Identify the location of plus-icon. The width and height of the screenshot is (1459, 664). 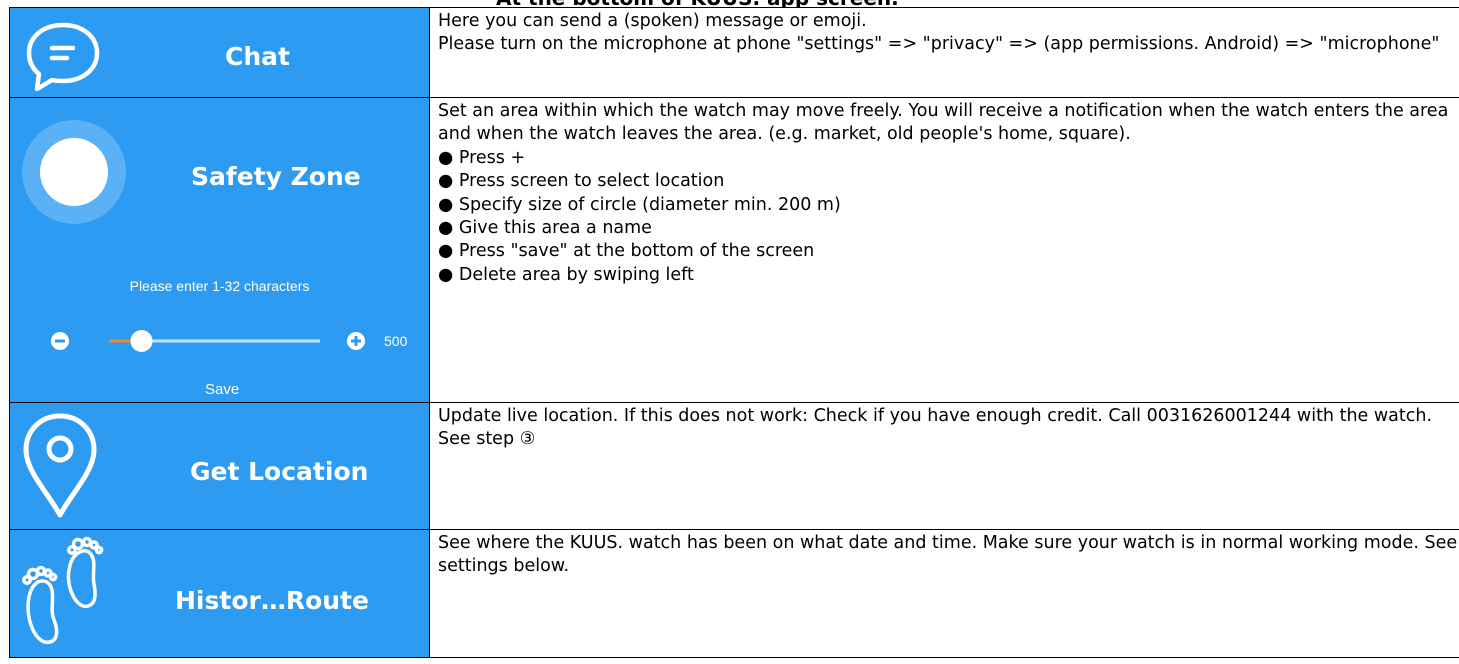
(356, 341).